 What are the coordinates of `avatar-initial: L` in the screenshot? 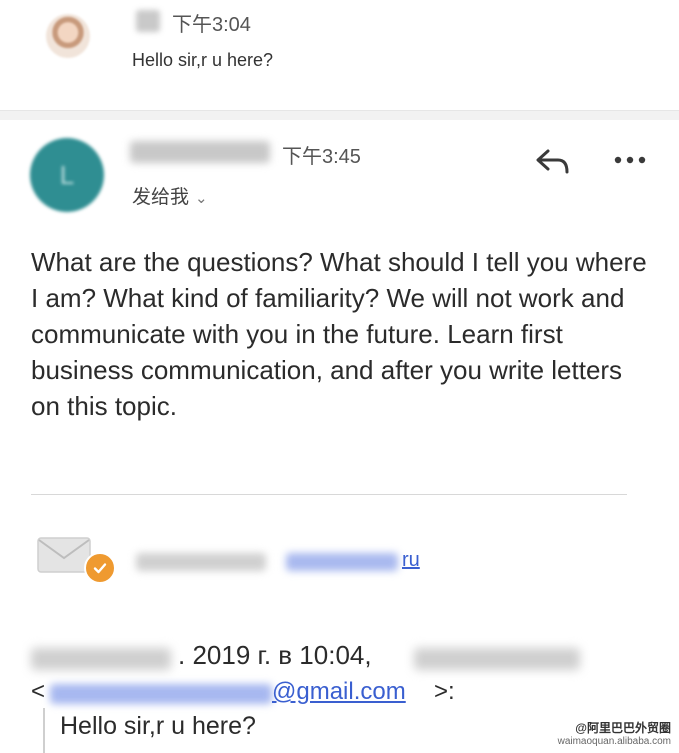 It's located at (67, 174).